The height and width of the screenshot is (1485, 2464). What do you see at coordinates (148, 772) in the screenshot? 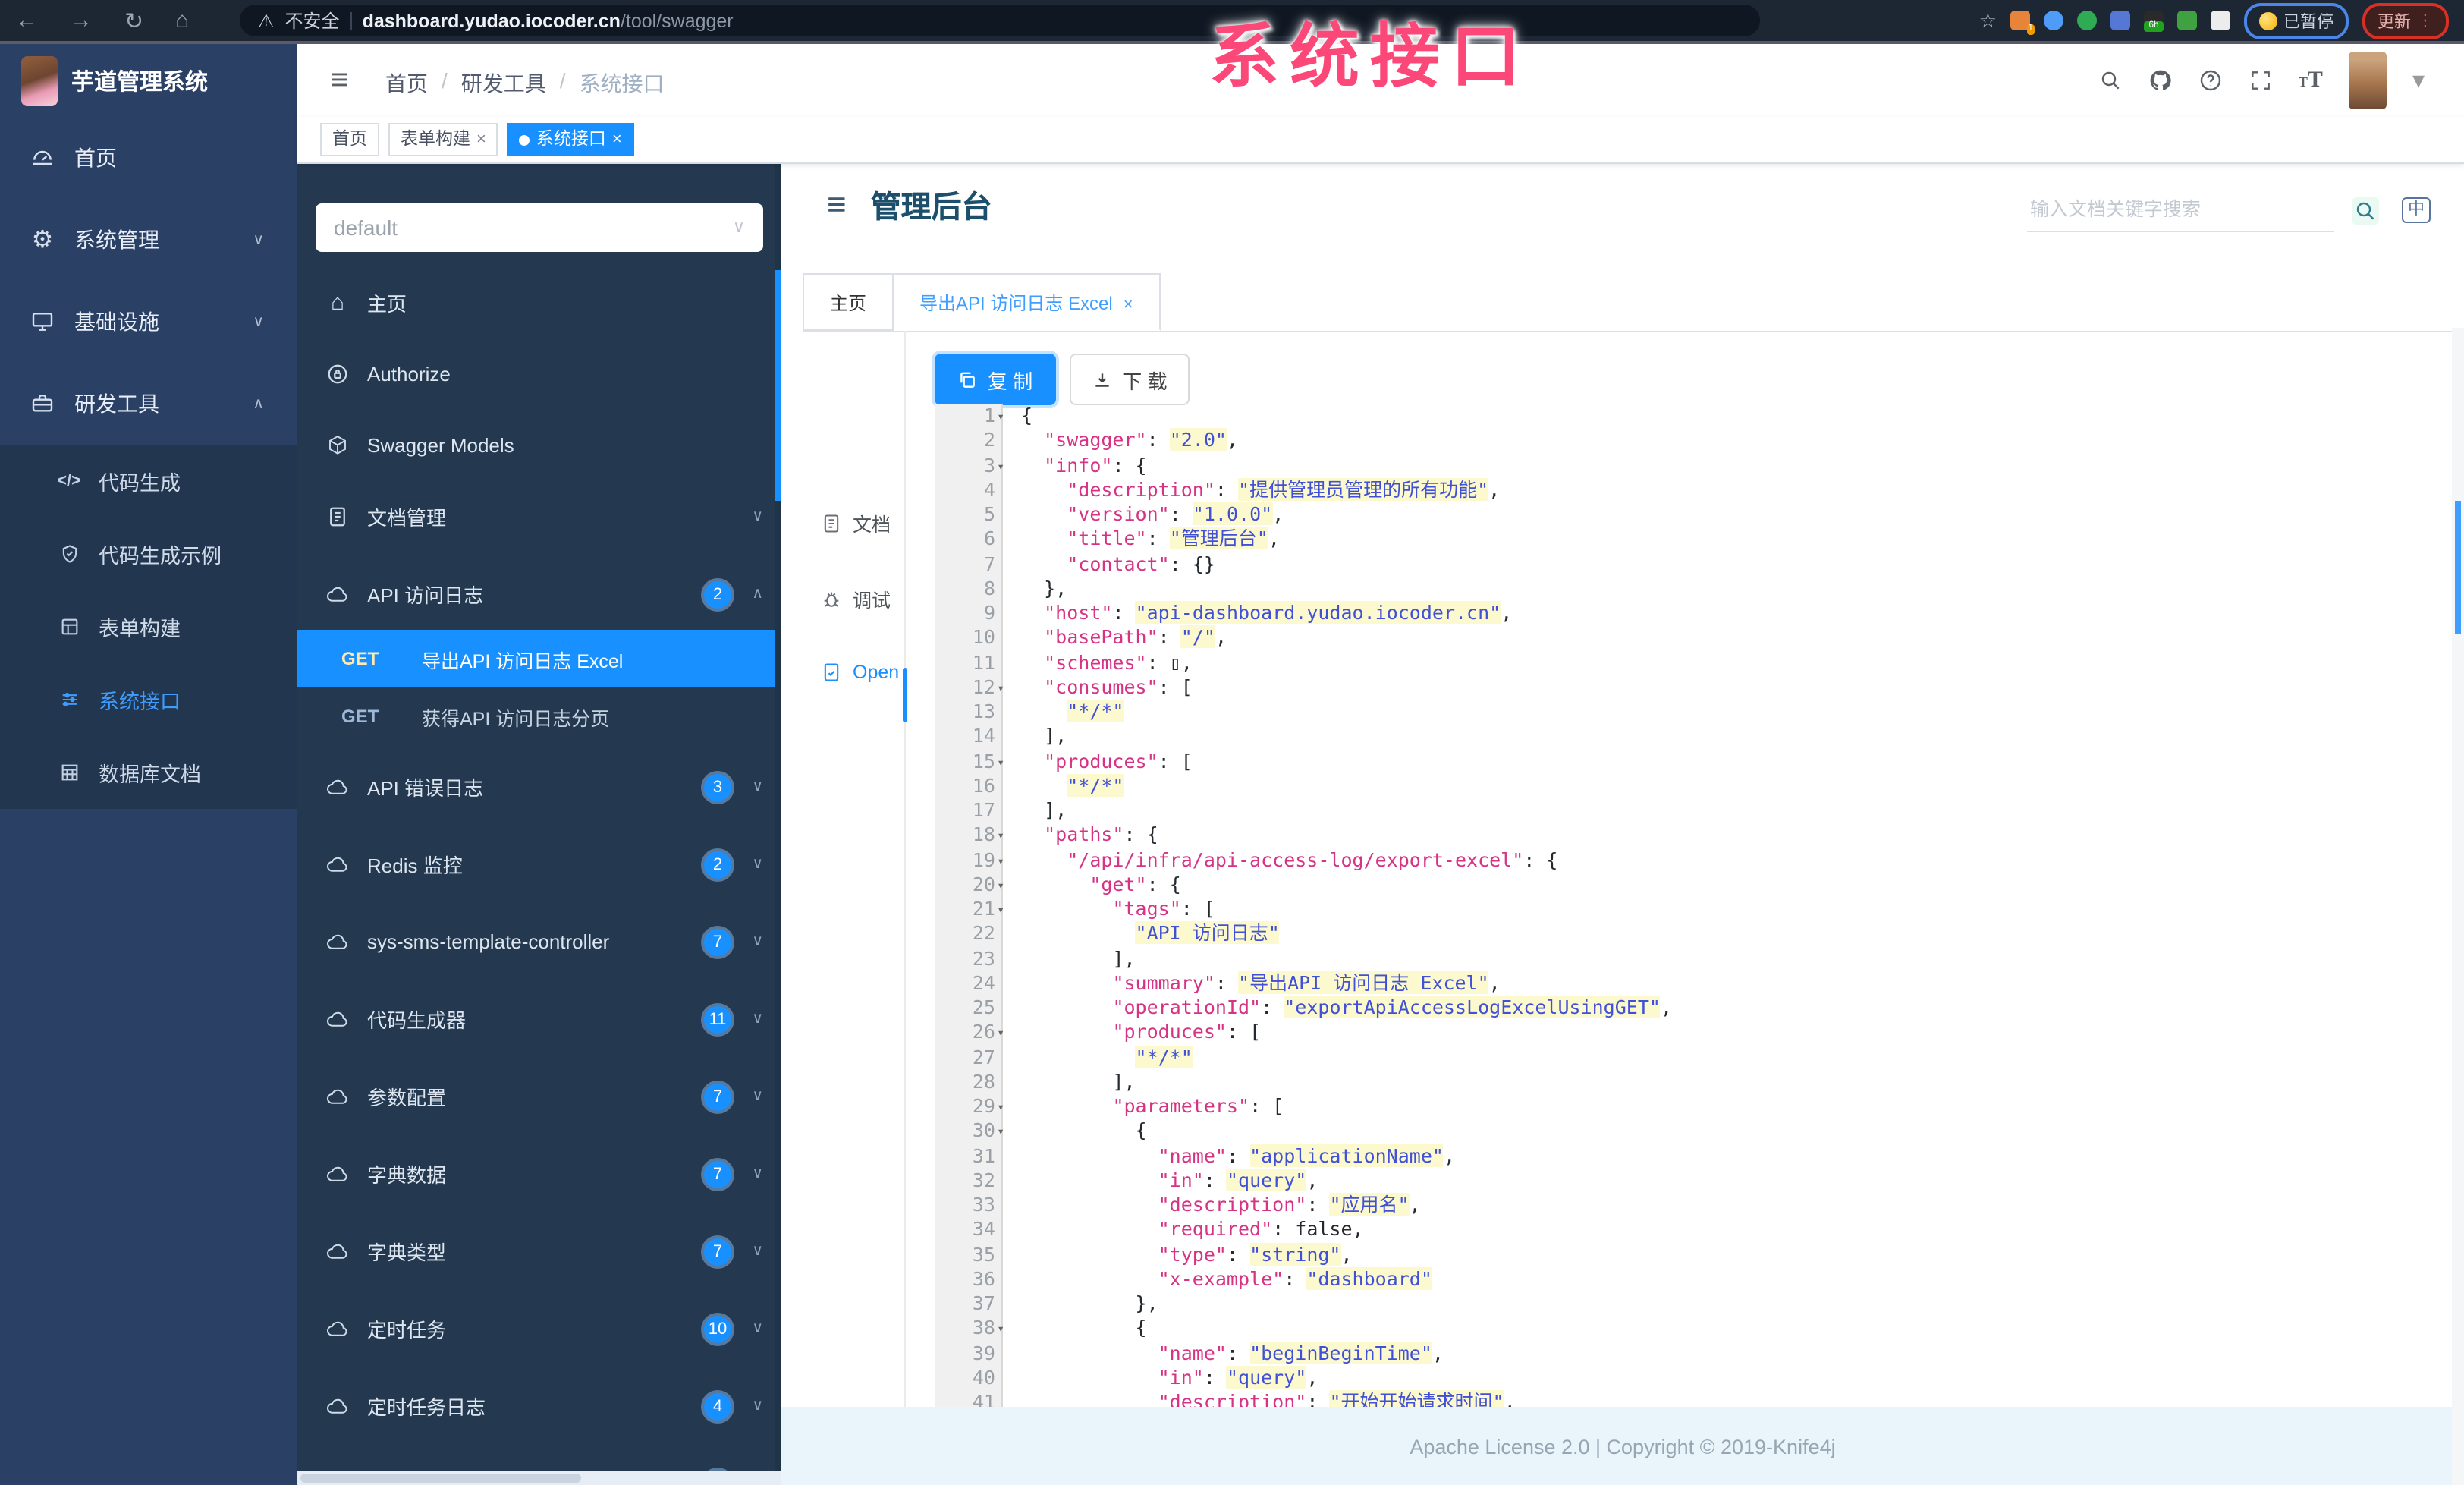
I see `sidebar-subitem-数据库文档: 数据库文档` at bounding box center [148, 772].